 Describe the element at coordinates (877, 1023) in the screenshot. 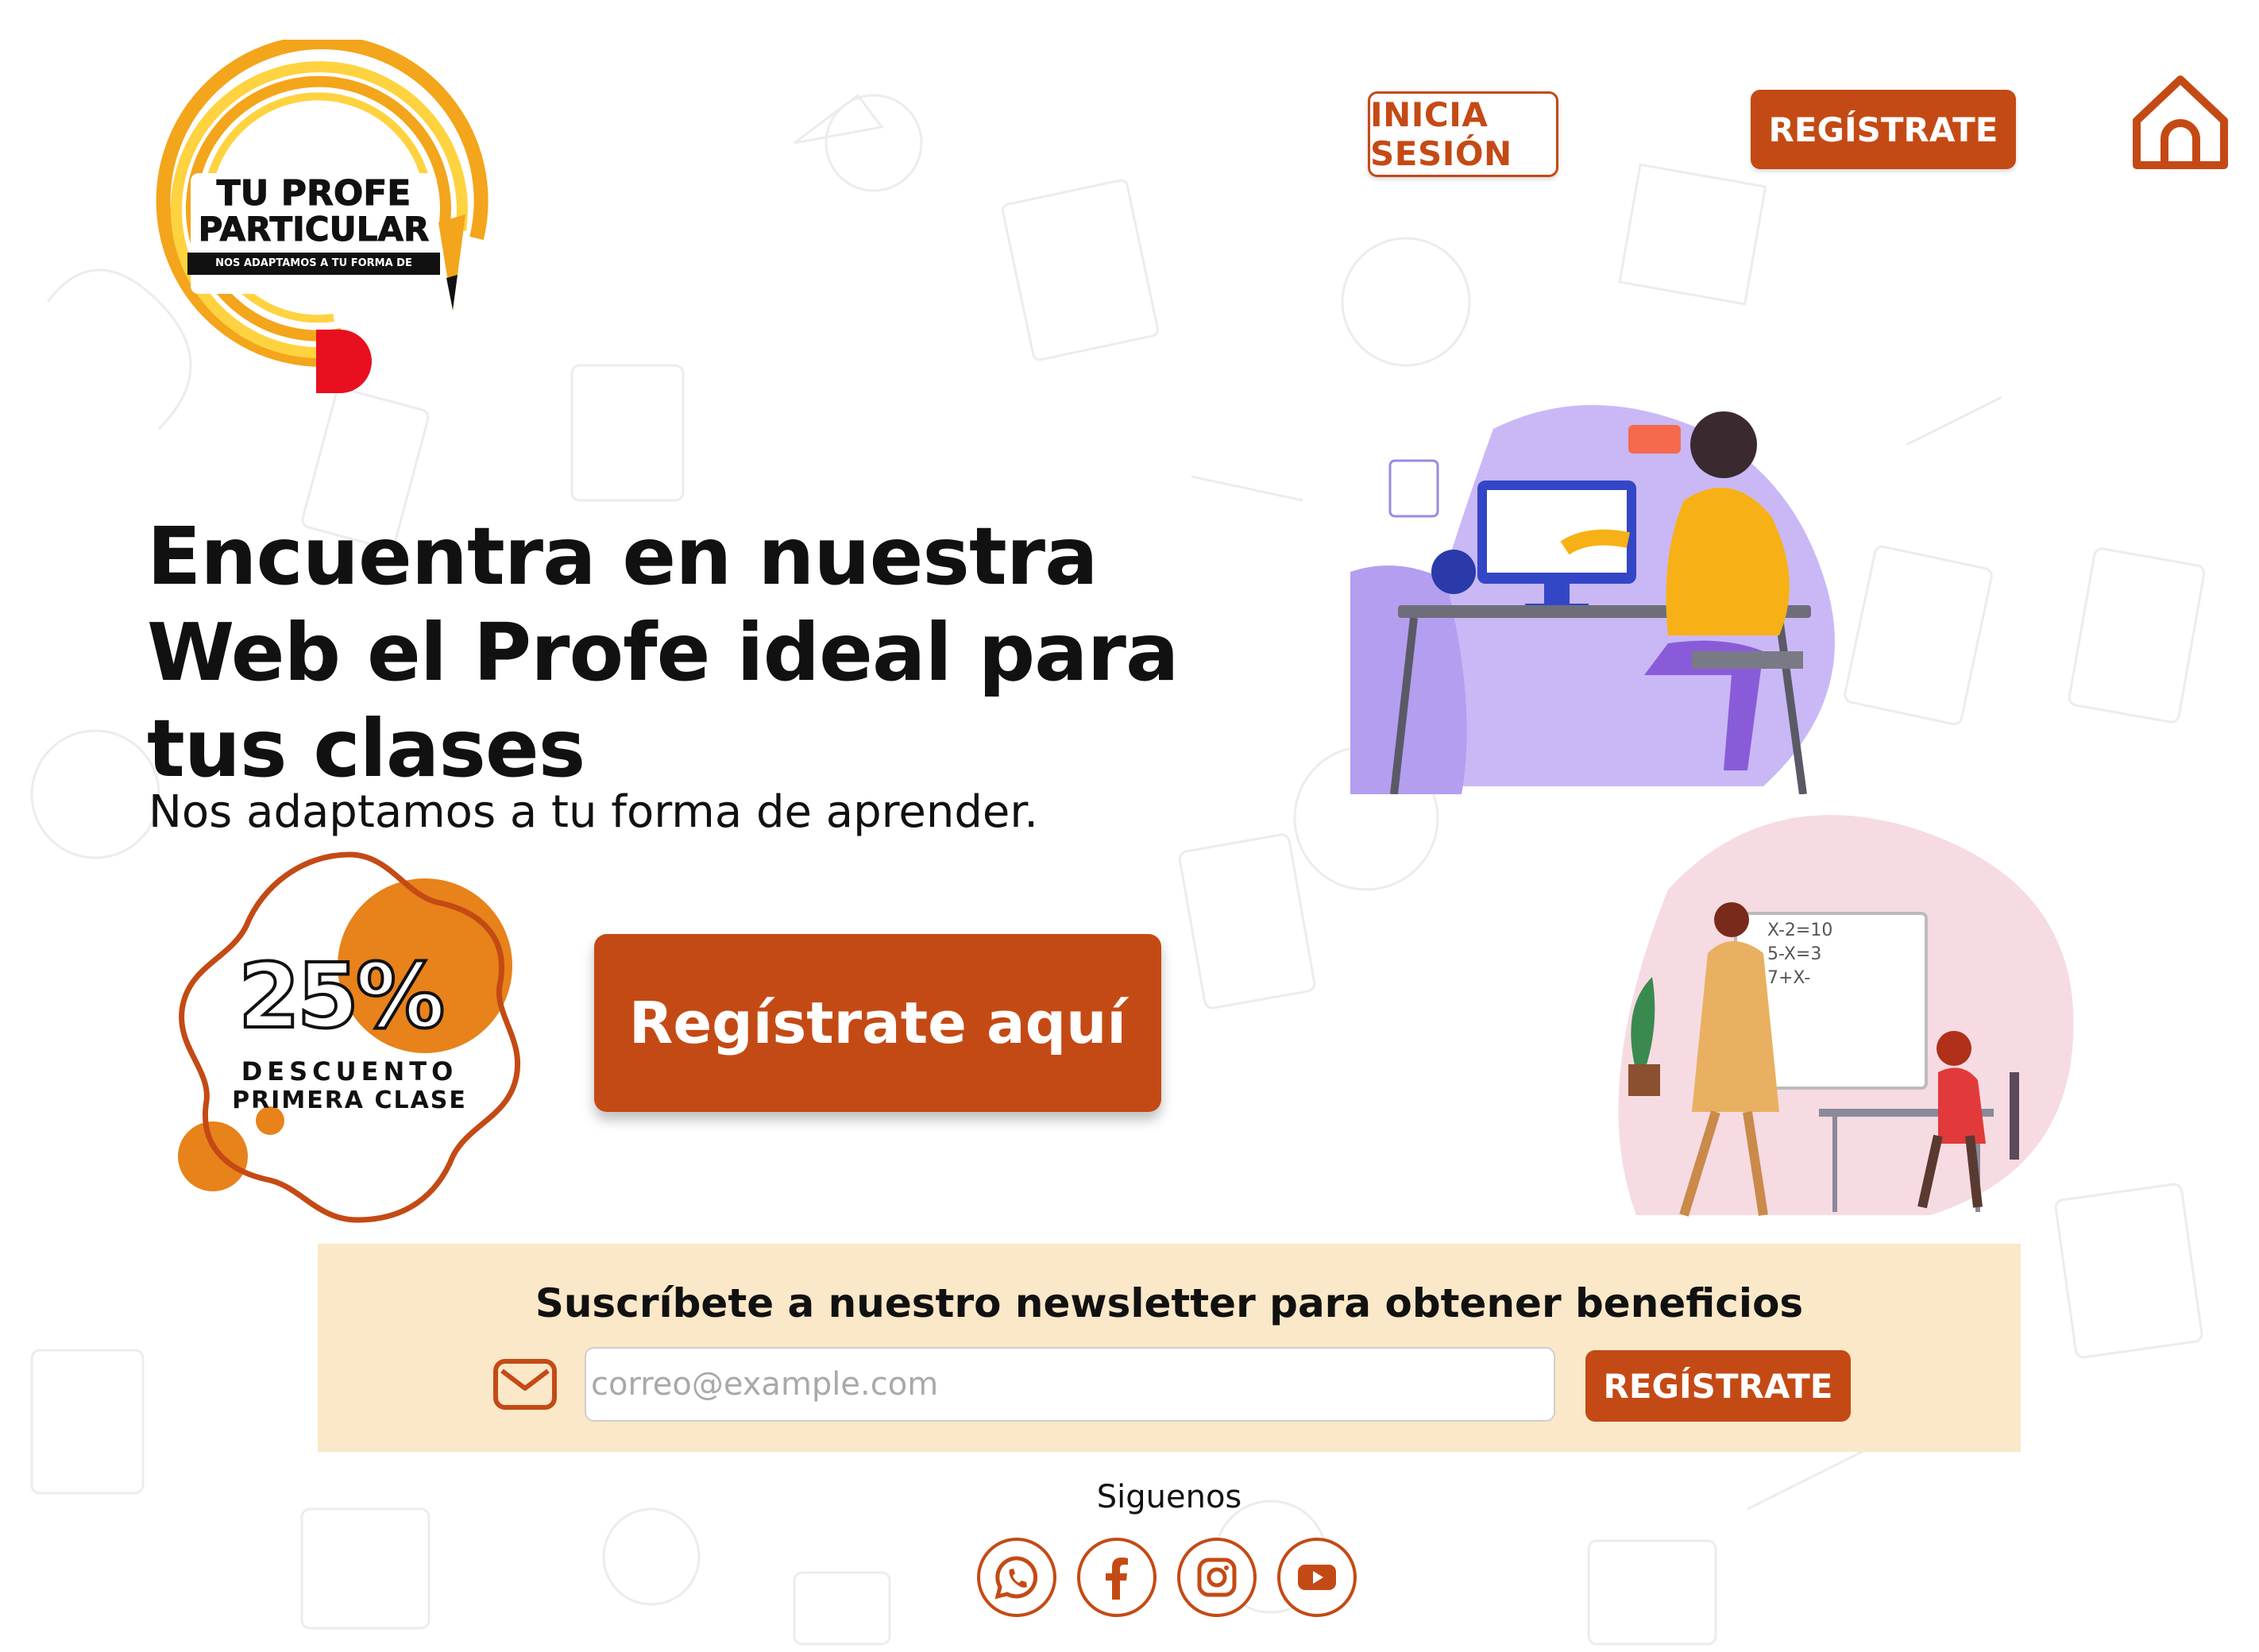

I see `register-here-button: Regístrate aquí` at that location.